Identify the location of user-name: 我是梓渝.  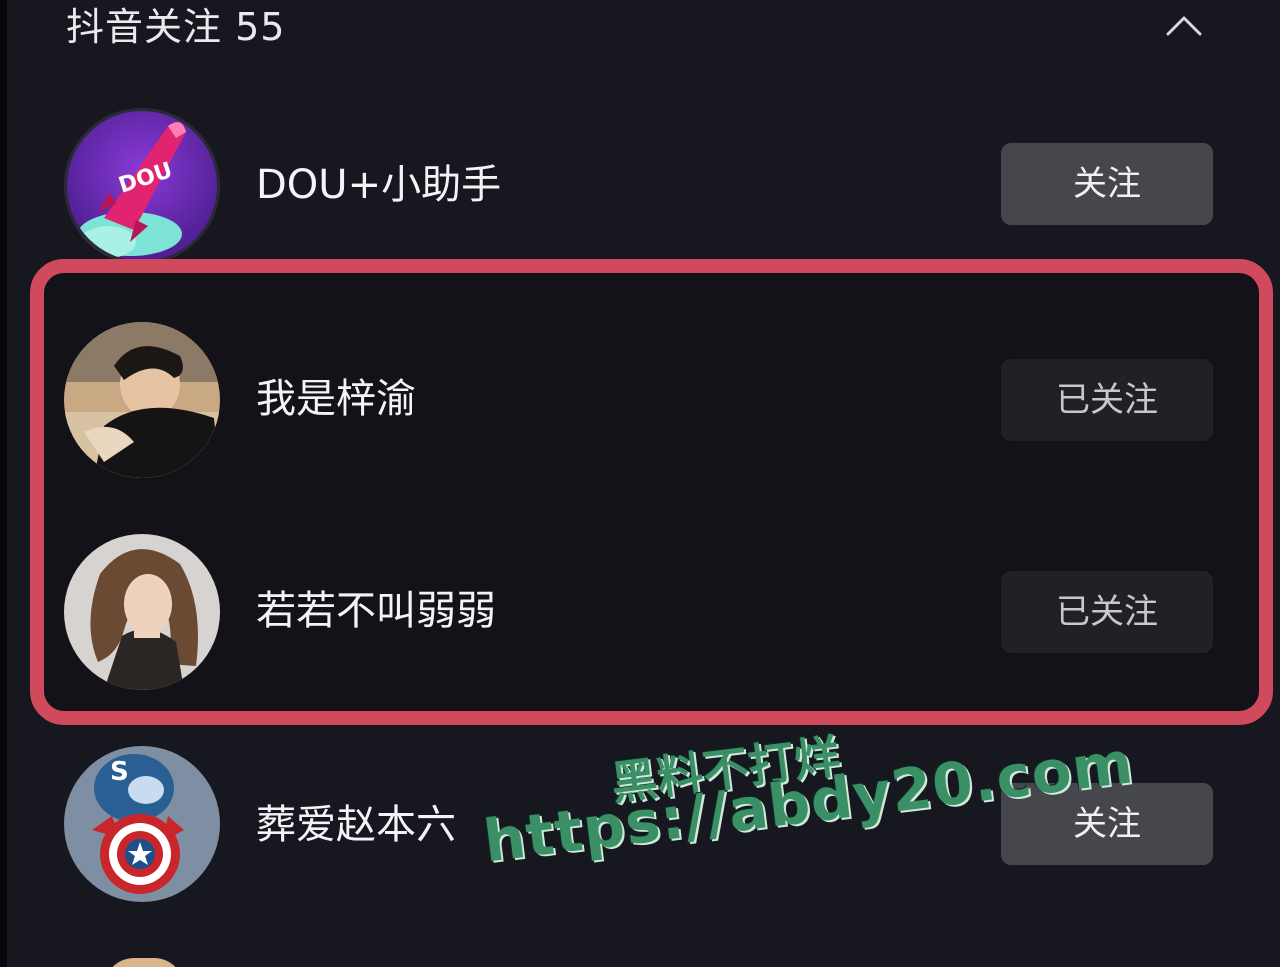
(336, 399).